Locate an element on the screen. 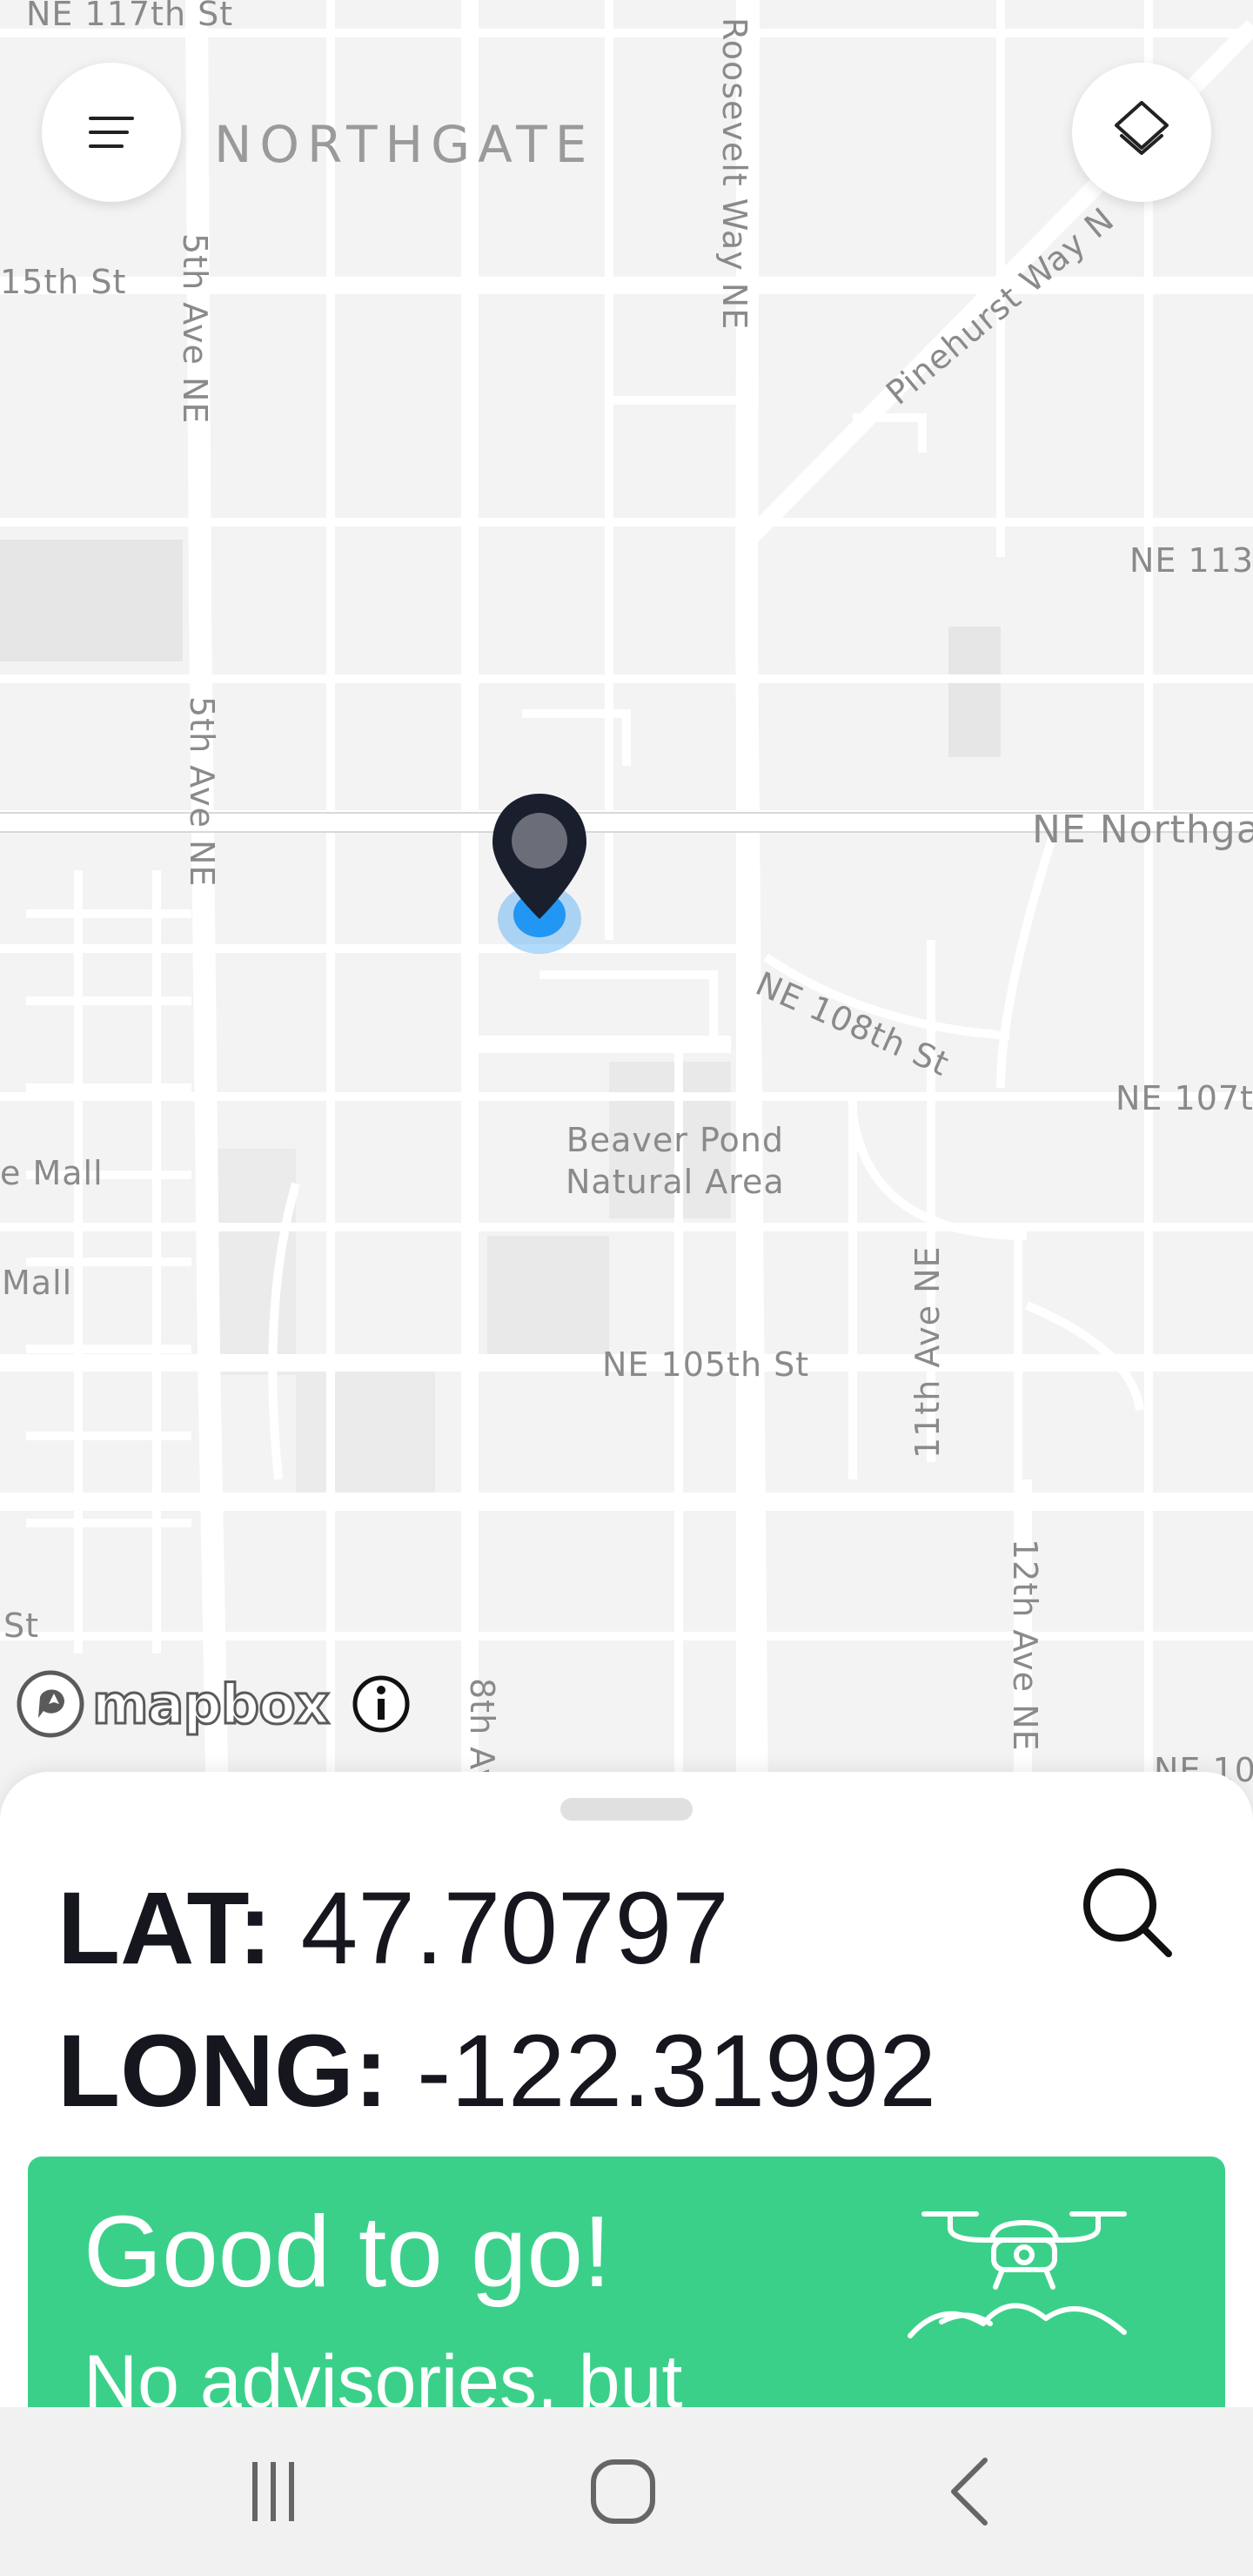  home-icon is located at coordinates (623, 2492).